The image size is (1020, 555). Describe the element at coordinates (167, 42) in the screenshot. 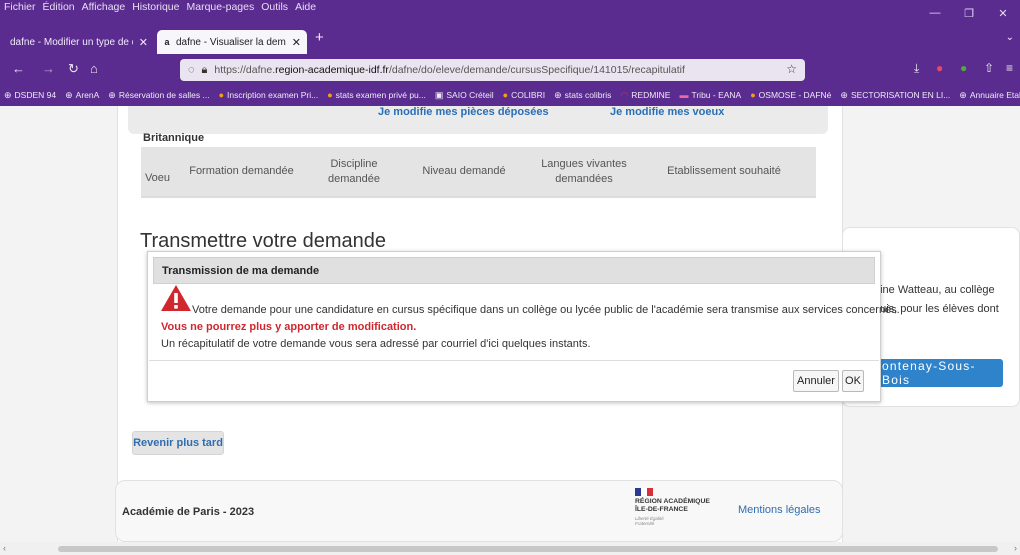

I see `favicon-icon: a` at that location.